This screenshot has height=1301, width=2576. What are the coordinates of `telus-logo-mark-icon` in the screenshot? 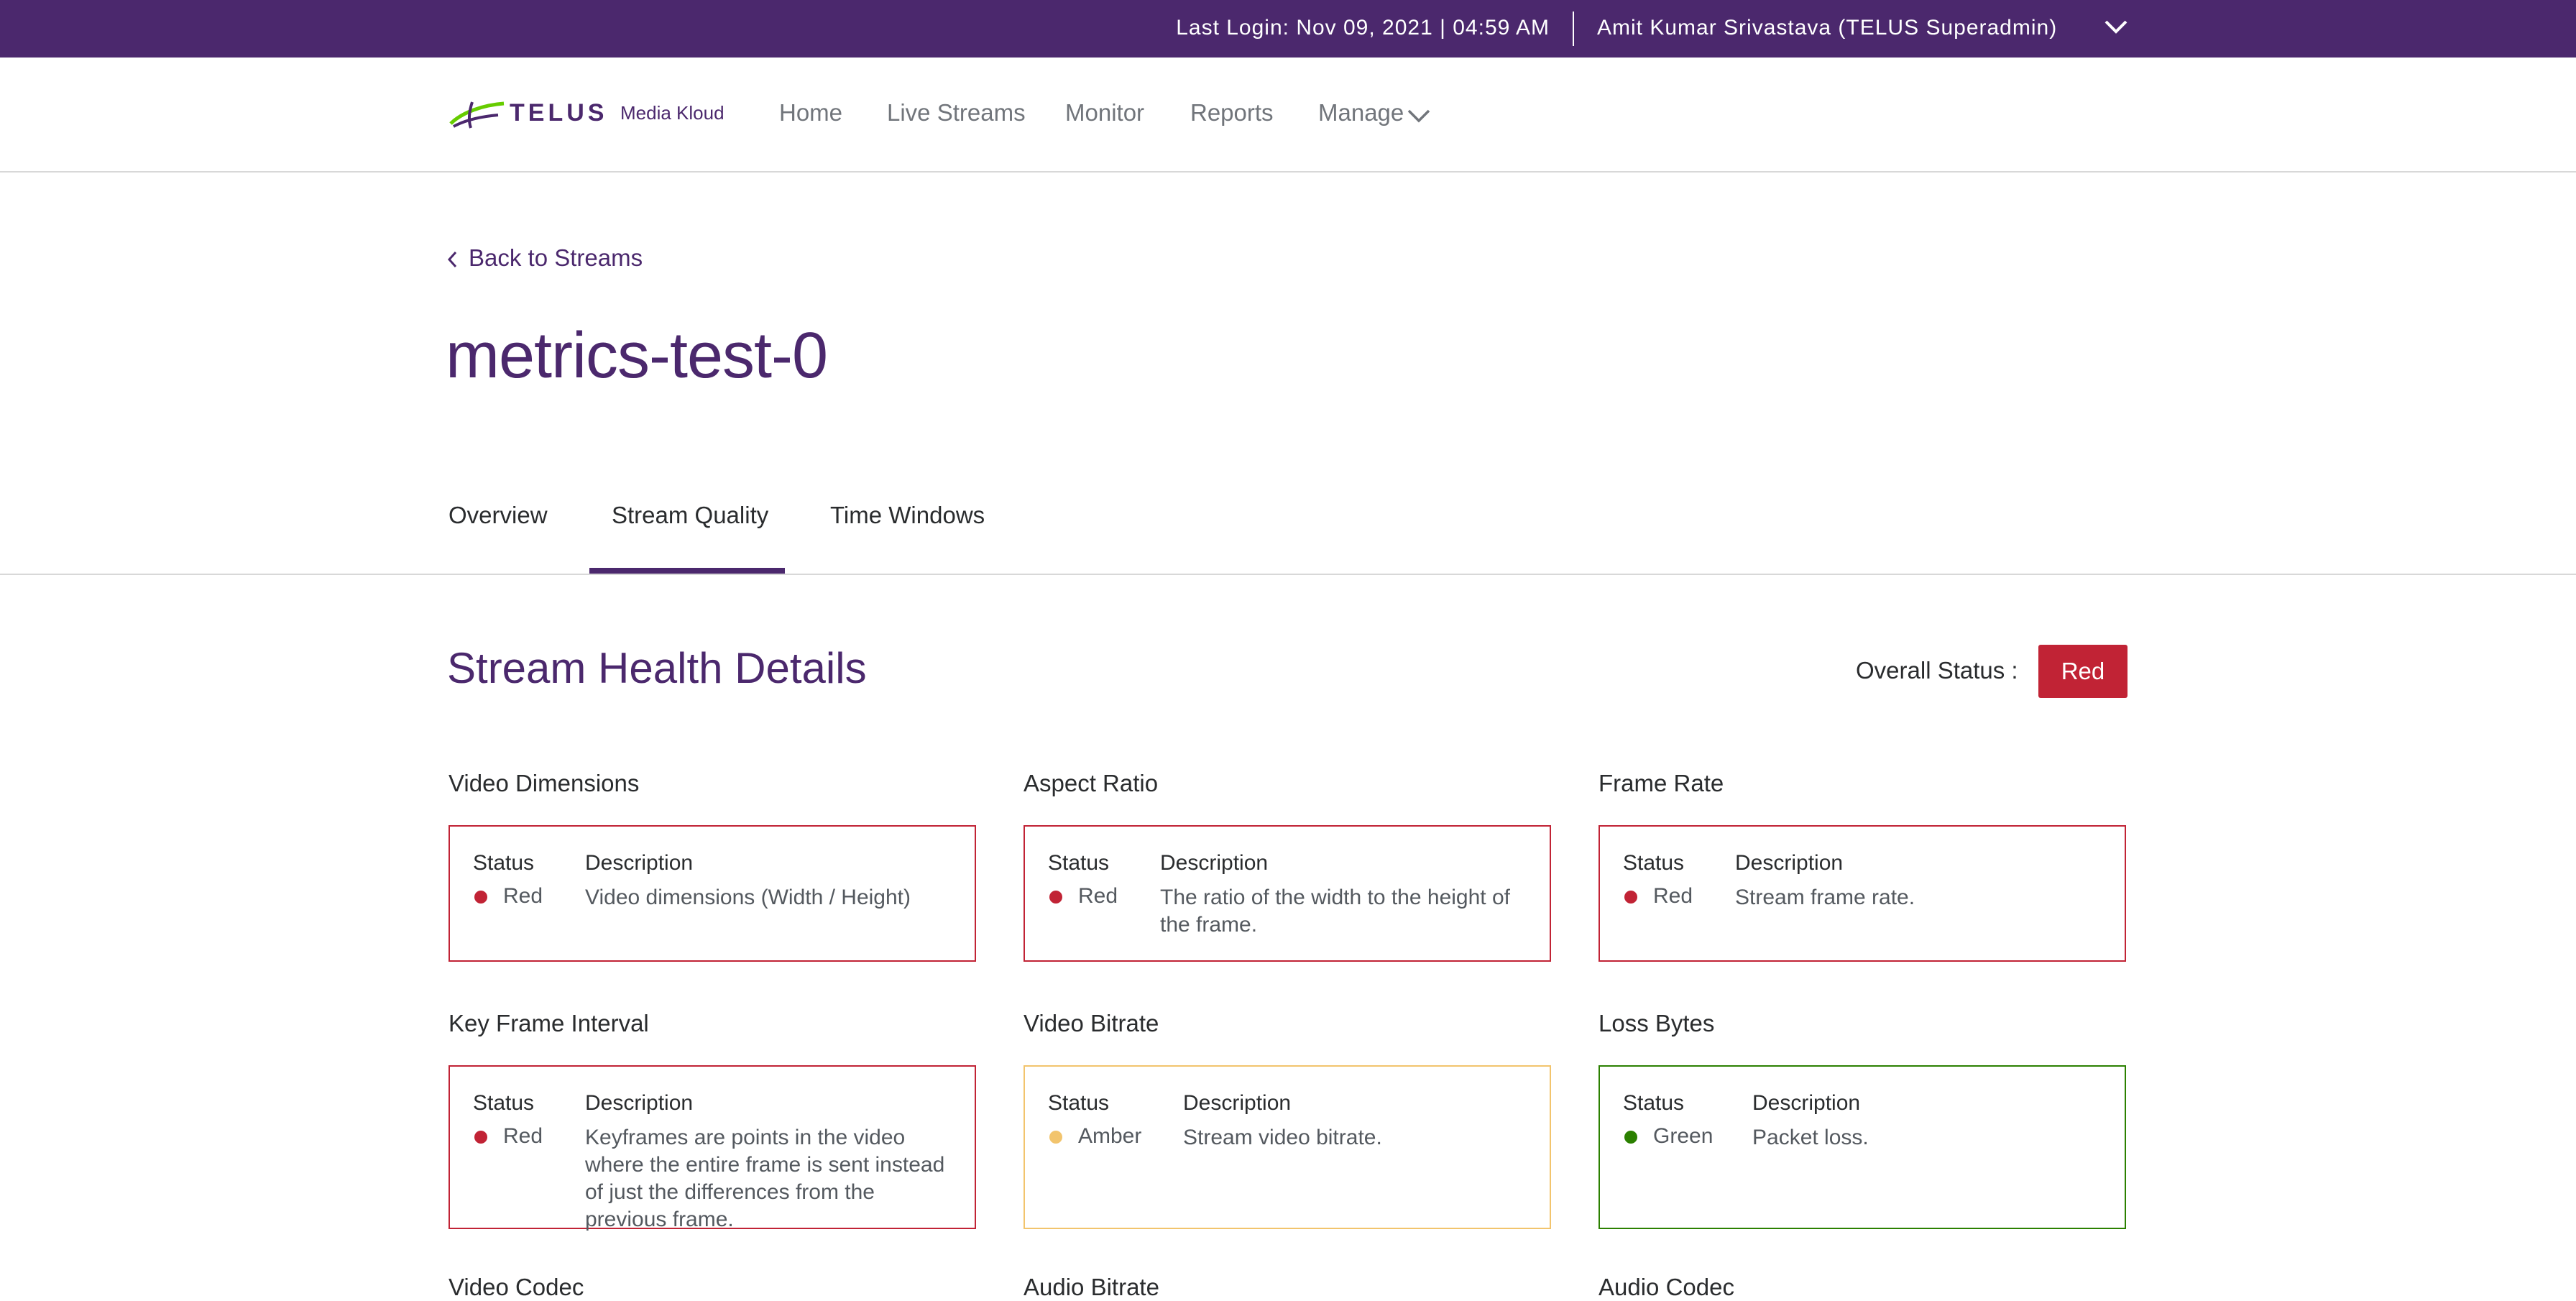 It's located at (477, 115).